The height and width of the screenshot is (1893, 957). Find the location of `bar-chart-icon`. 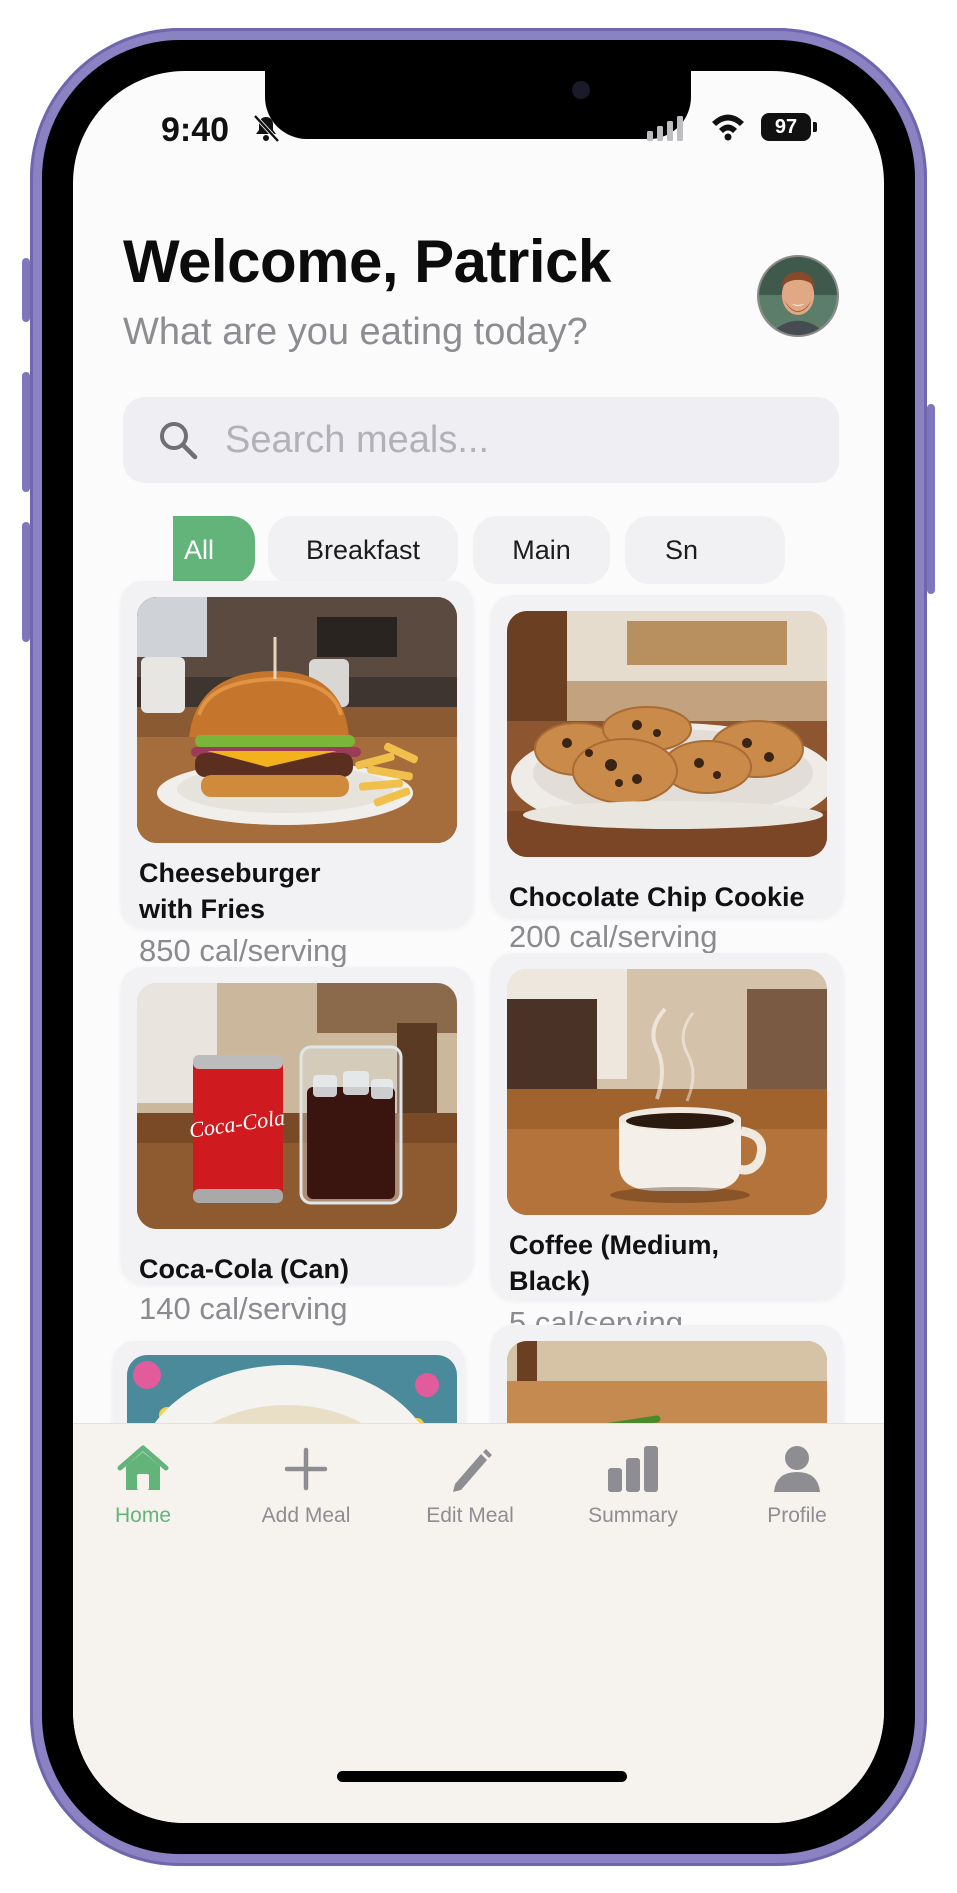

bar-chart-icon is located at coordinates (633, 1469).